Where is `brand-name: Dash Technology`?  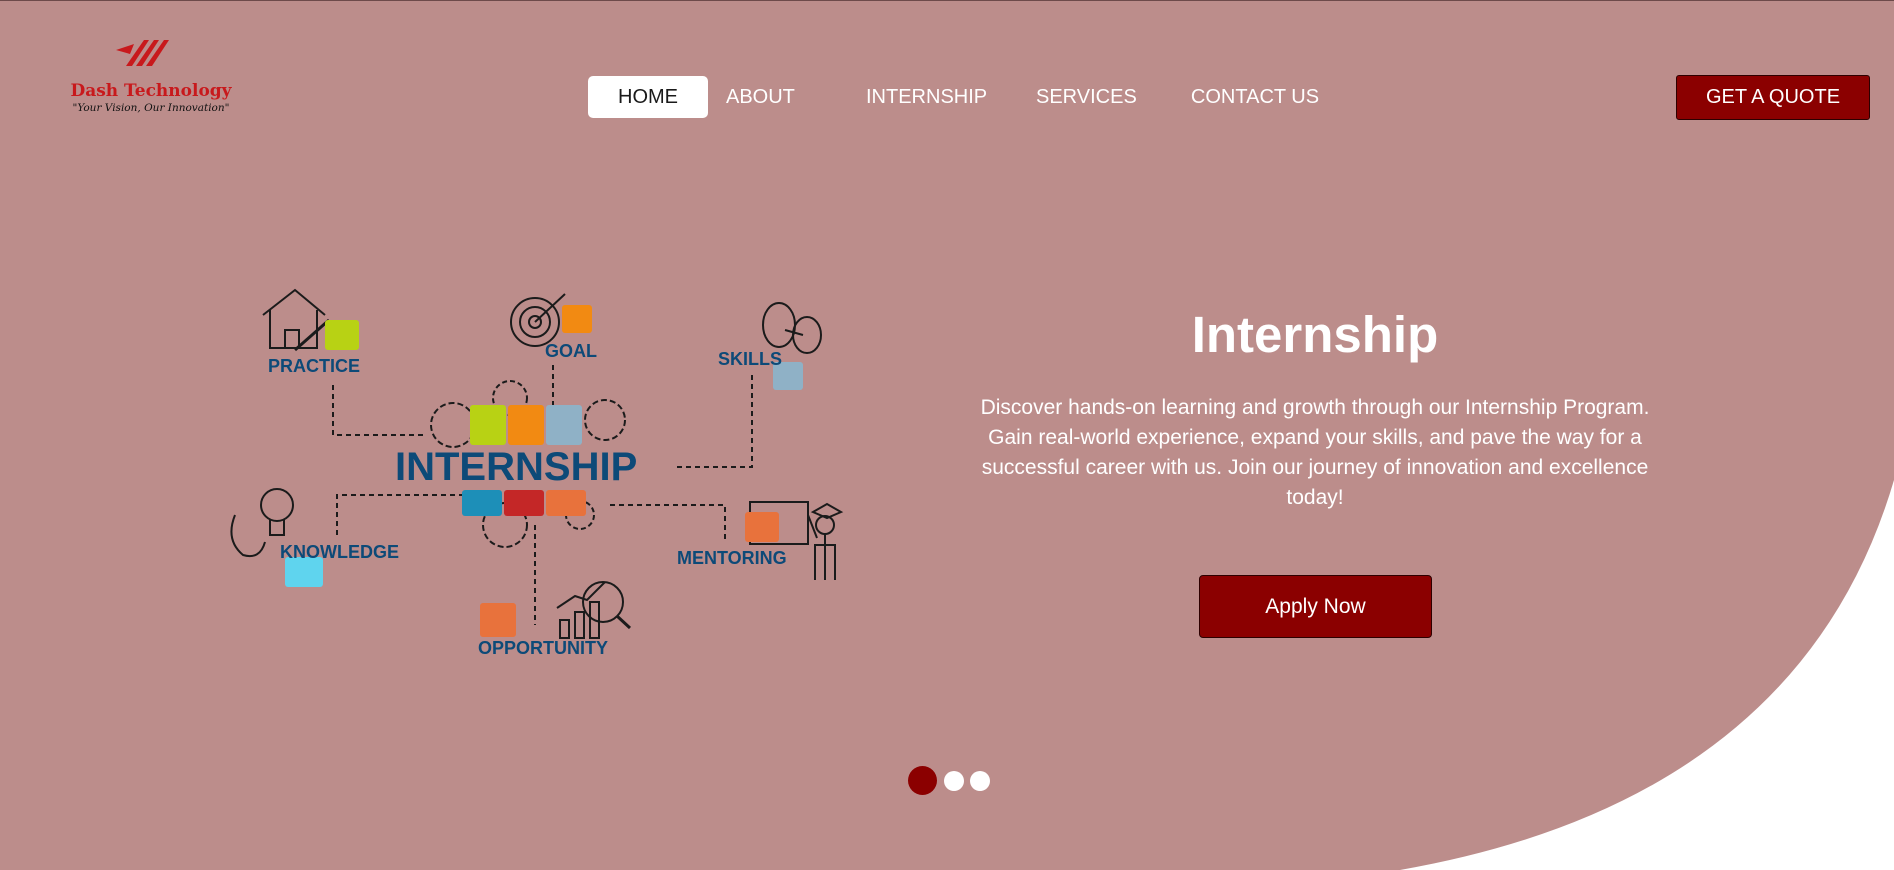
brand-name: Dash Technology is located at coordinates (151, 91).